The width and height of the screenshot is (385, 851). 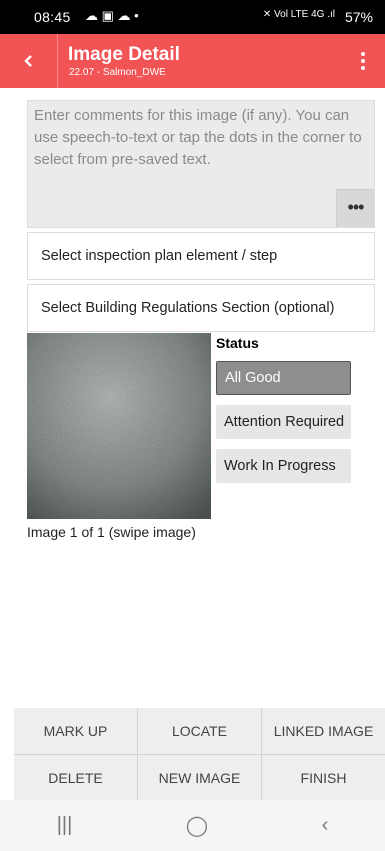 I want to click on page-title: Image Detail, so click(x=124, y=54).